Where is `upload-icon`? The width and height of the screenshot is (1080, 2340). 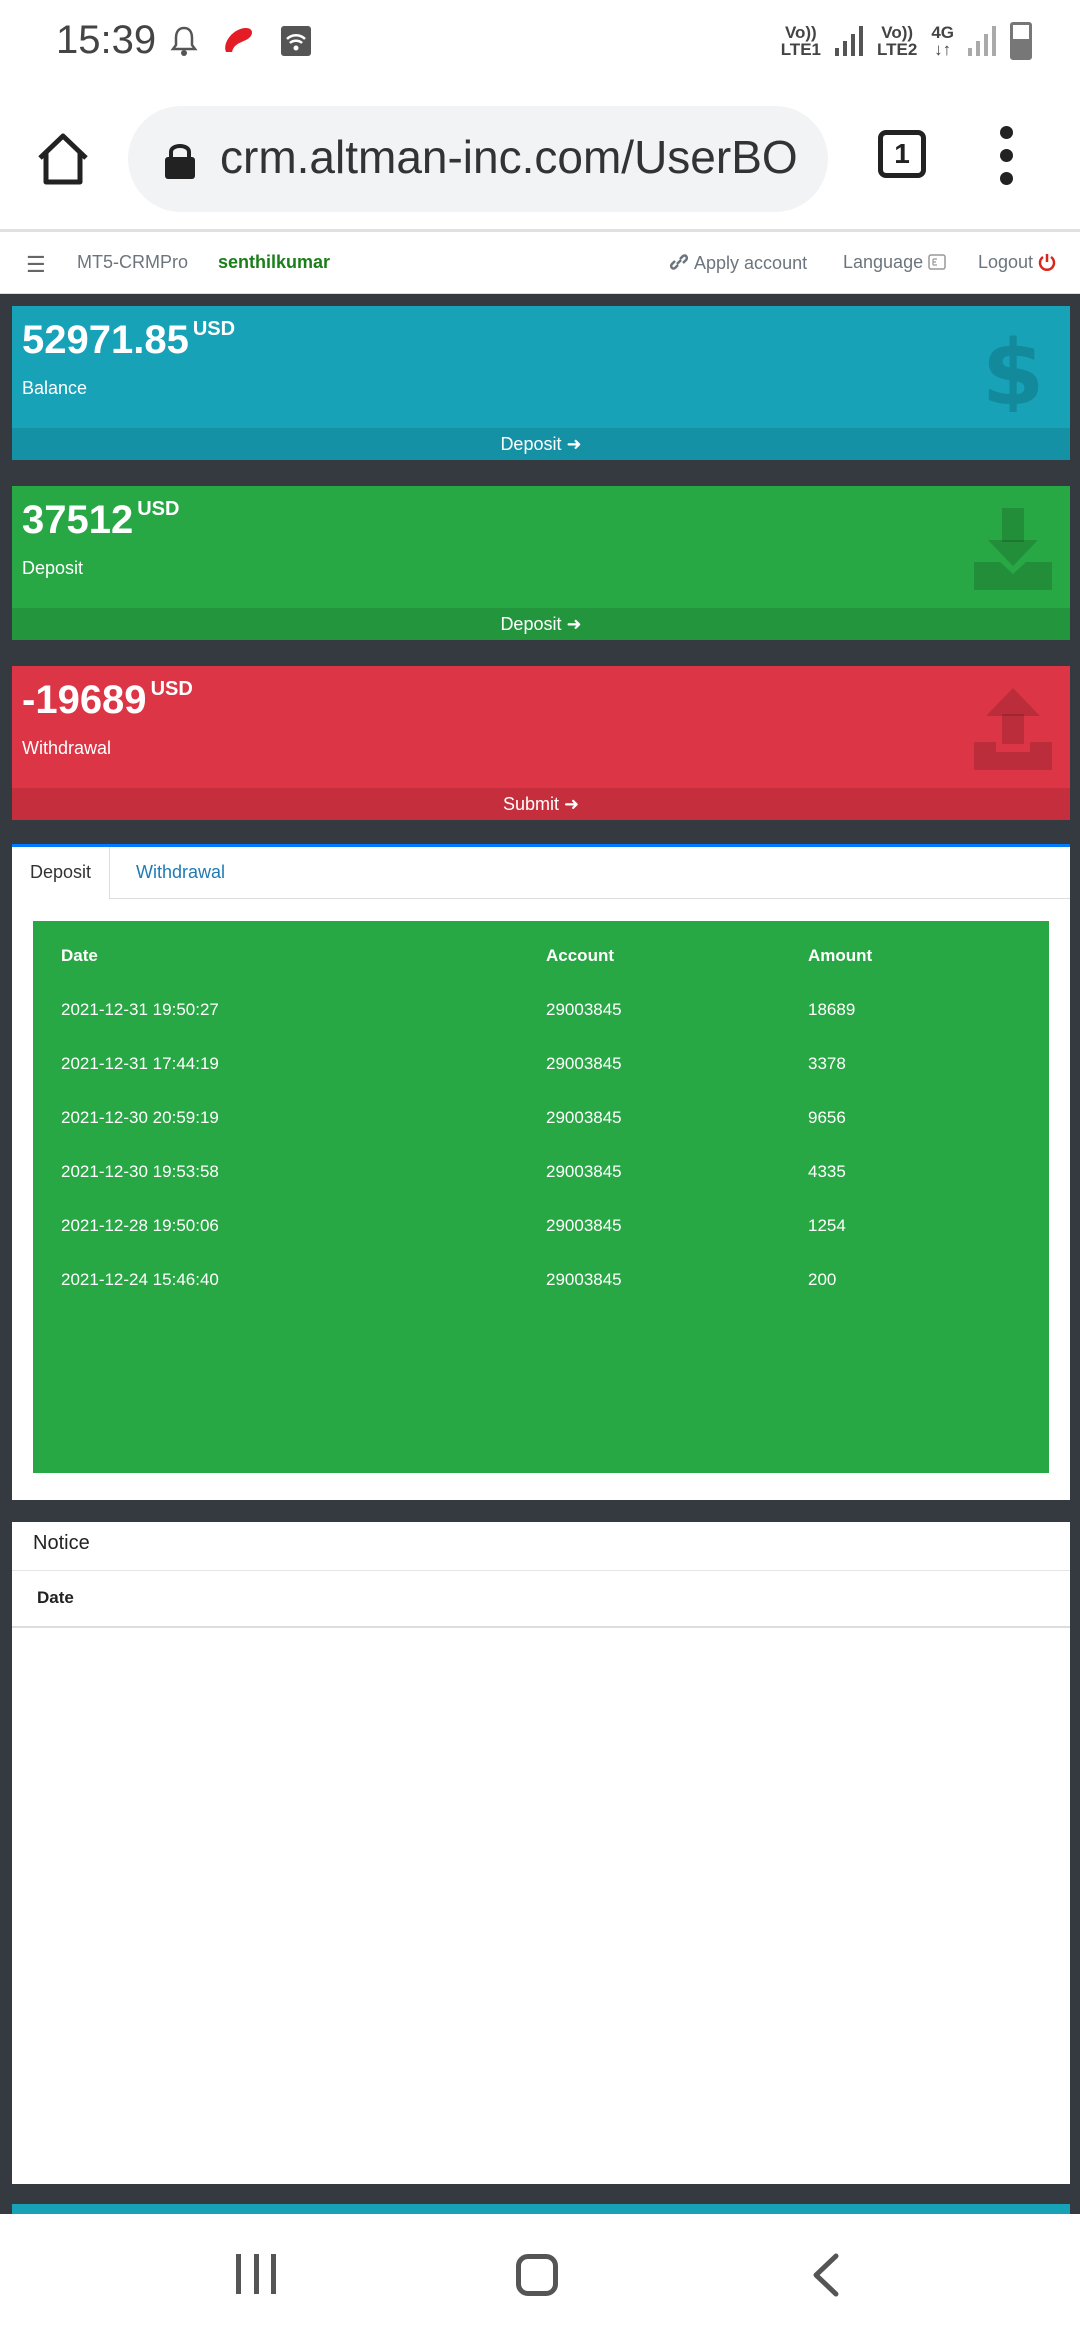 upload-icon is located at coordinates (1013, 729).